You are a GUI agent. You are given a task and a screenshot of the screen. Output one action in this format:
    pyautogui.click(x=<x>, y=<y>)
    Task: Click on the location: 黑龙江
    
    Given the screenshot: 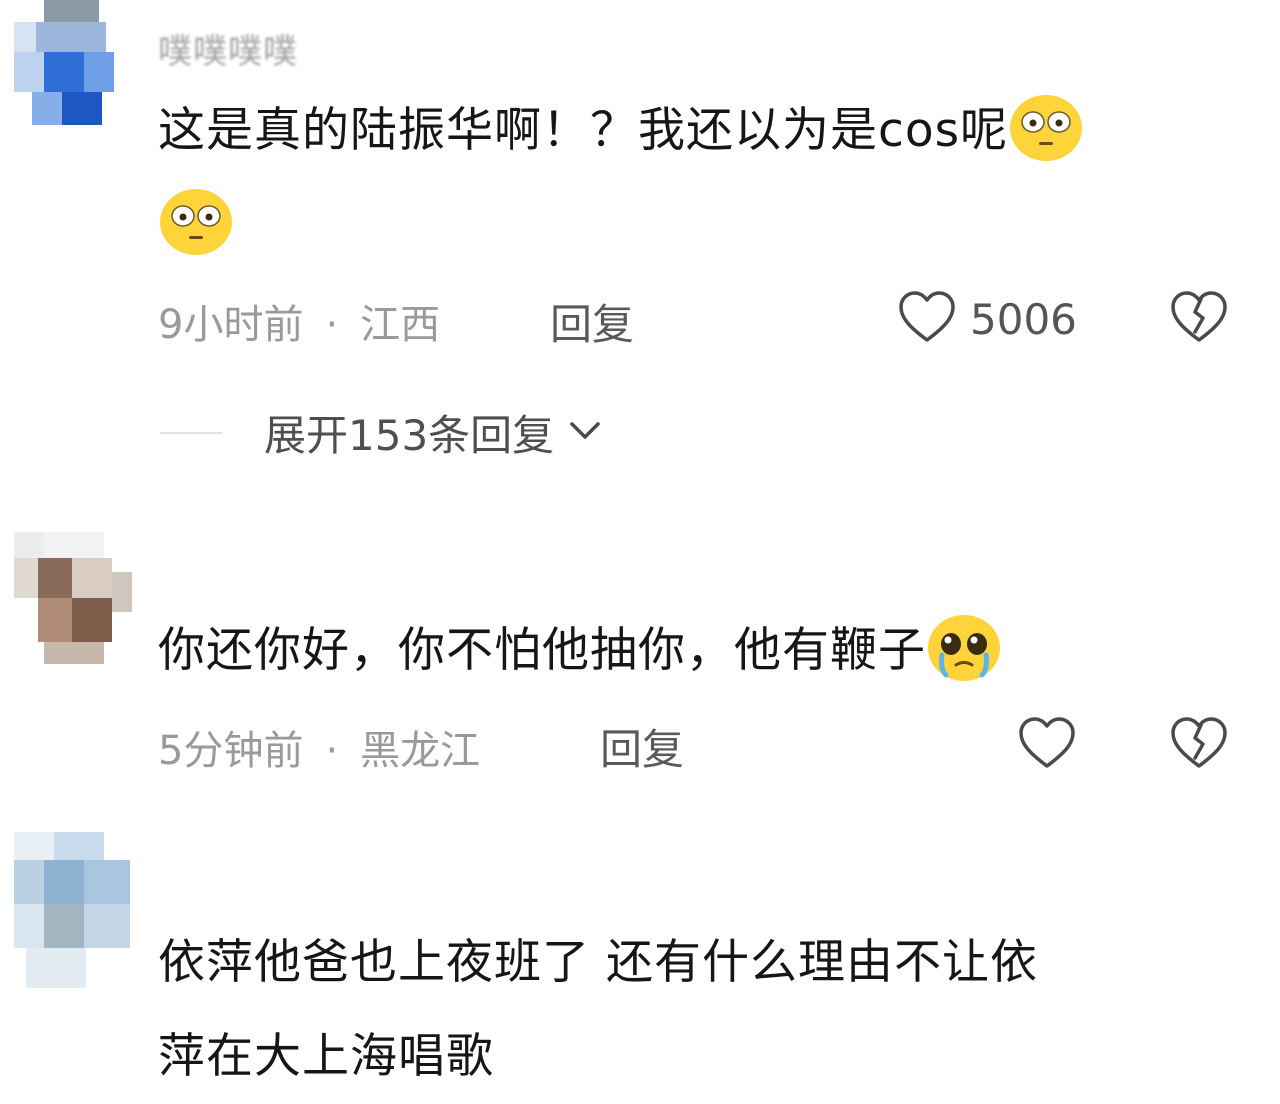 What is the action you would take?
    pyautogui.click(x=420, y=751)
    